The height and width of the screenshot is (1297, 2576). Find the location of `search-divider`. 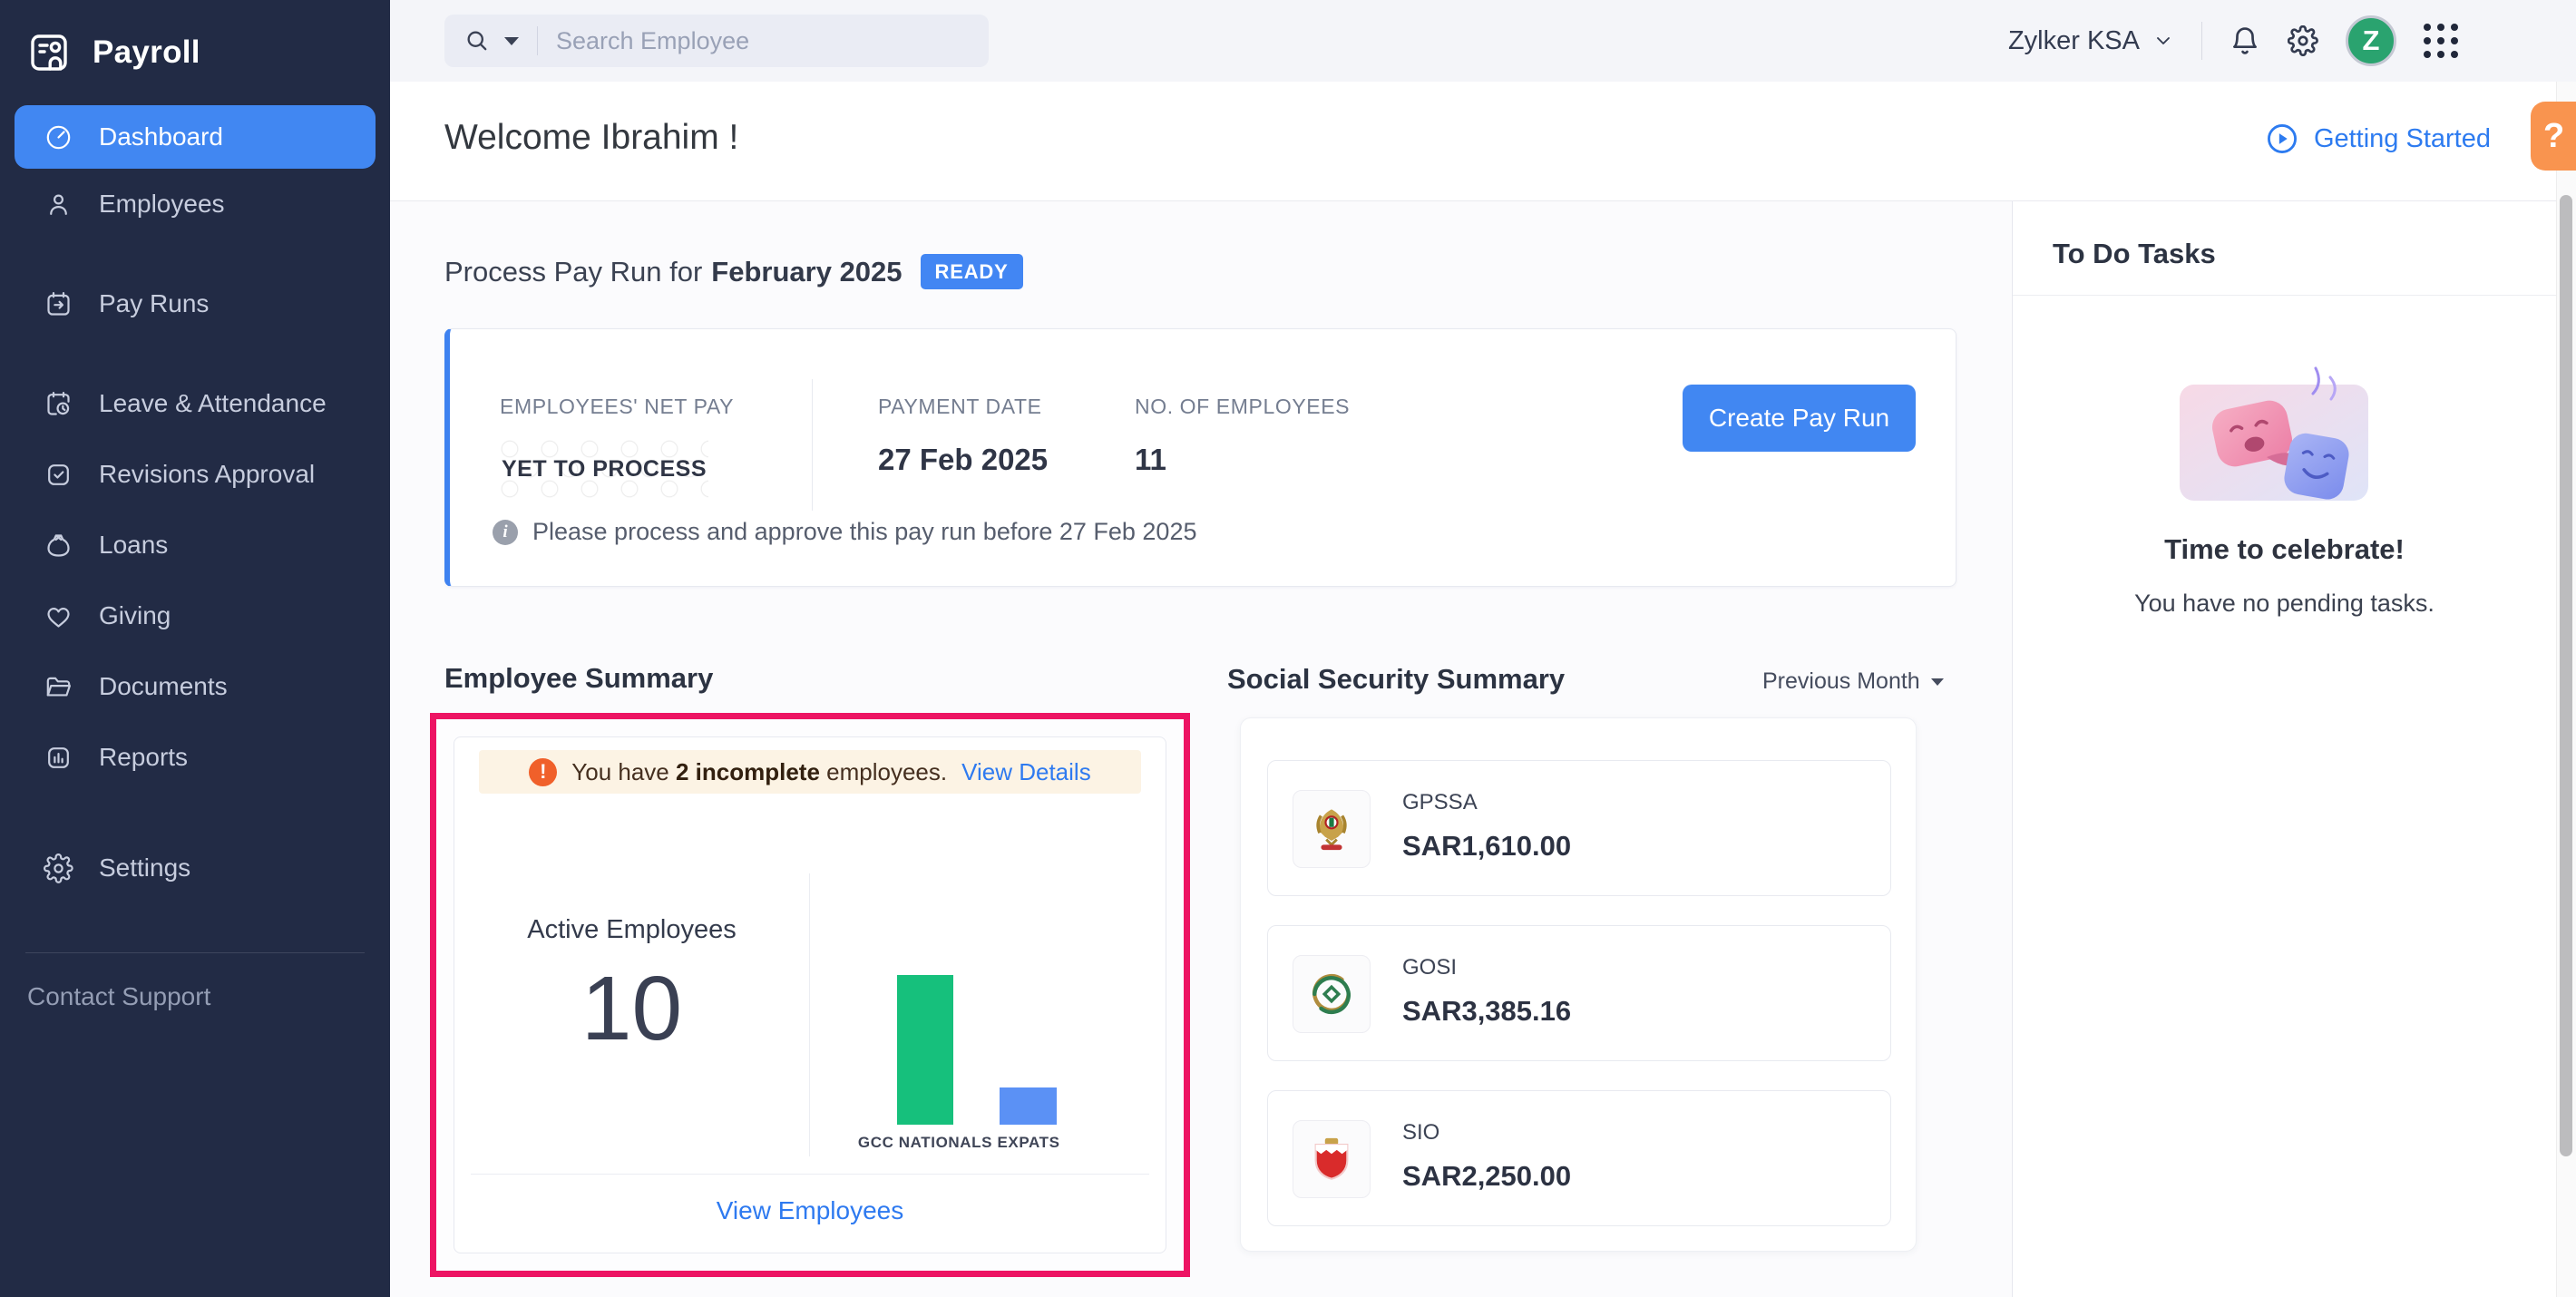

search-divider is located at coordinates (537, 40).